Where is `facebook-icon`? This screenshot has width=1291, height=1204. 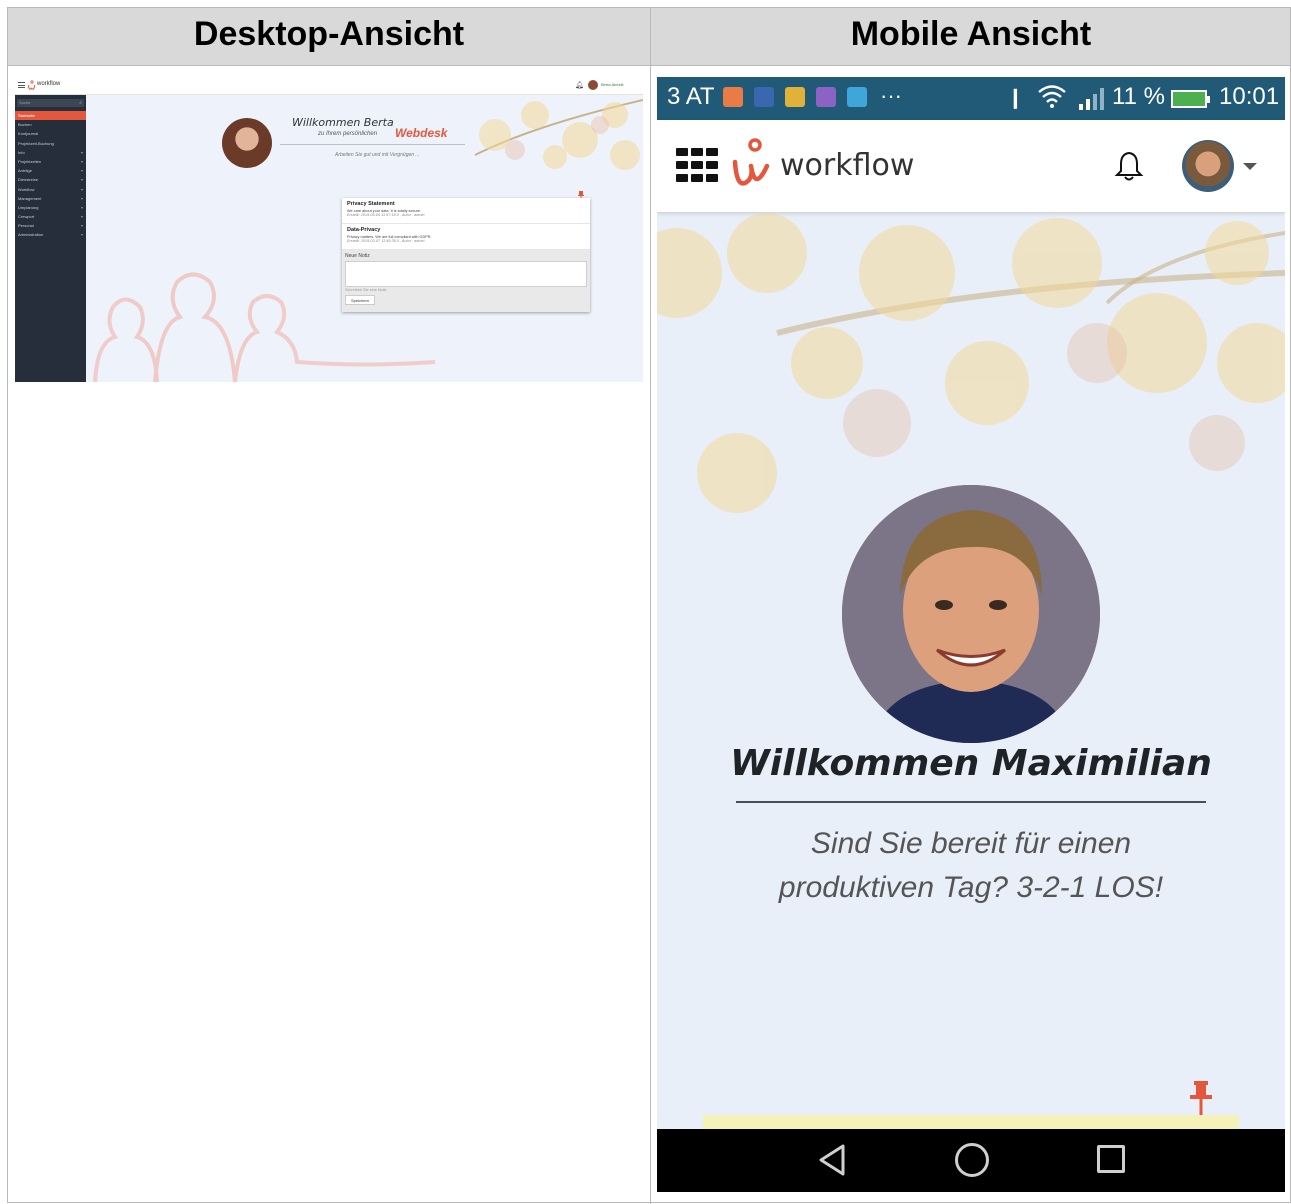
facebook-icon is located at coordinates (764, 97).